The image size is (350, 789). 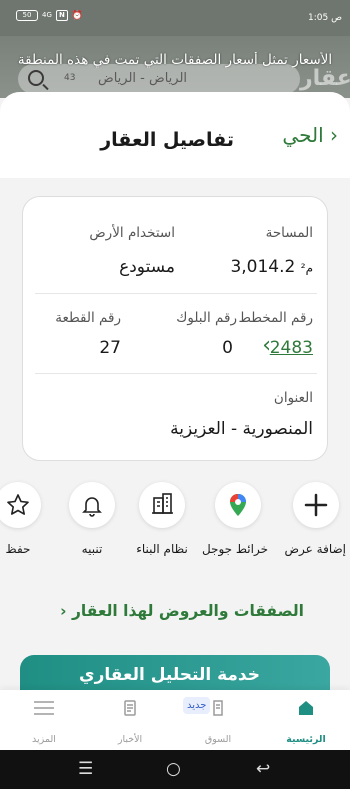 I want to click on map-watermark-logo: عقار, so click(x=325, y=78).